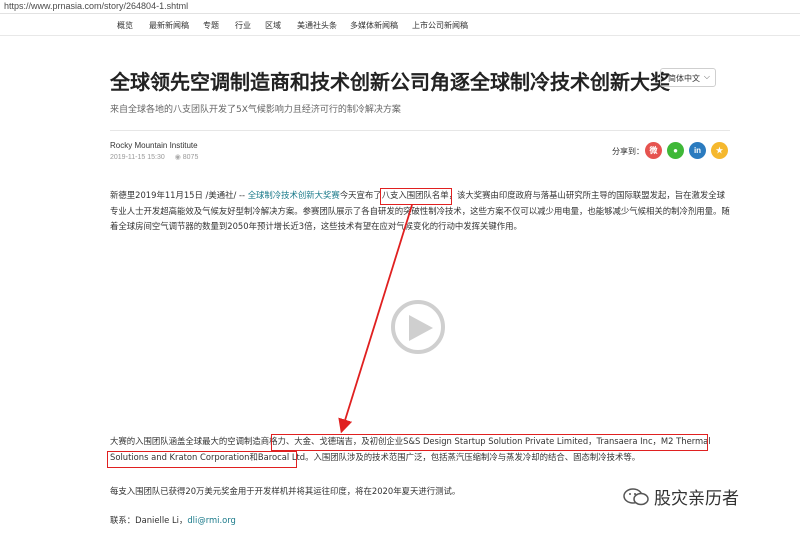 The width and height of the screenshot is (800, 534). I want to click on chevron-down-icon: ⌵, so click(706, 76).